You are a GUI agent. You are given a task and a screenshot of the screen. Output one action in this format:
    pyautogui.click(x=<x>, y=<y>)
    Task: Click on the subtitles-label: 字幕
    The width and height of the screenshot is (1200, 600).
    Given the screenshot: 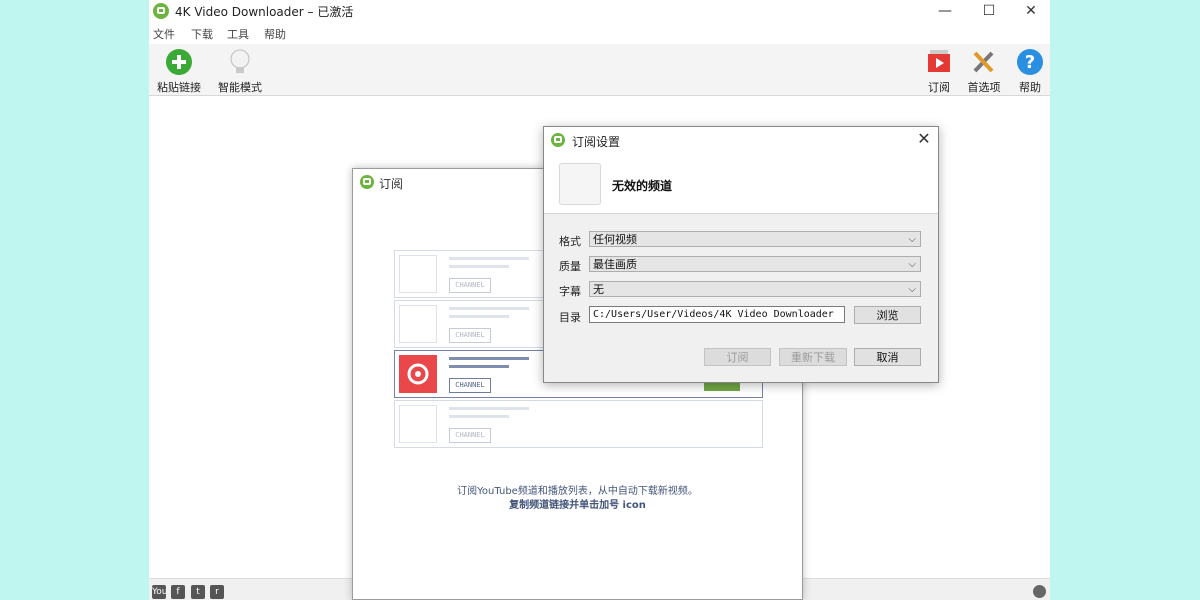 What is the action you would take?
    pyautogui.click(x=570, y=291)
    